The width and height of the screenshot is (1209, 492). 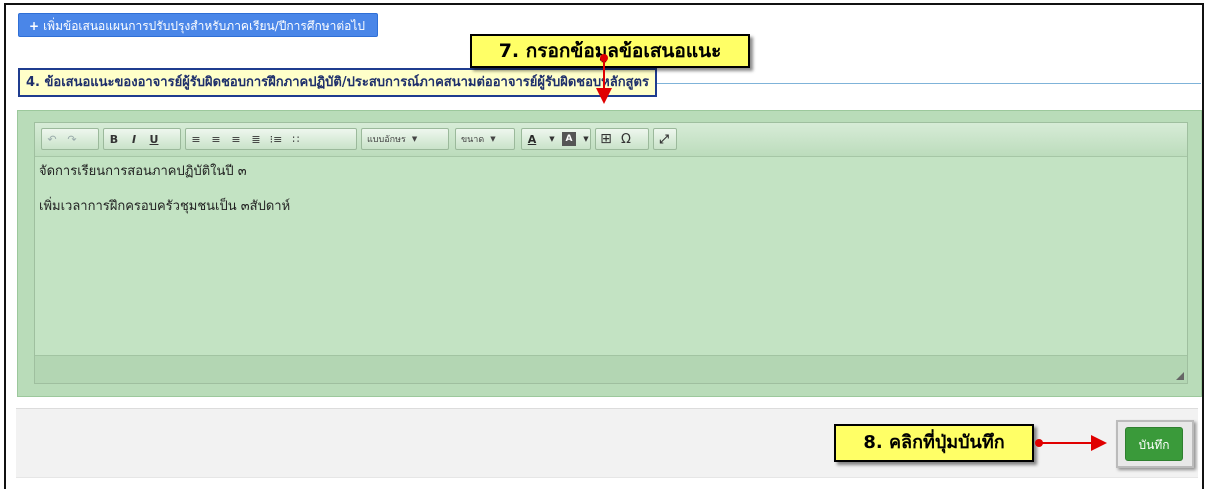 I want to click on font-family-select: แบบอักษร ▼, so click(x=405, y=139).